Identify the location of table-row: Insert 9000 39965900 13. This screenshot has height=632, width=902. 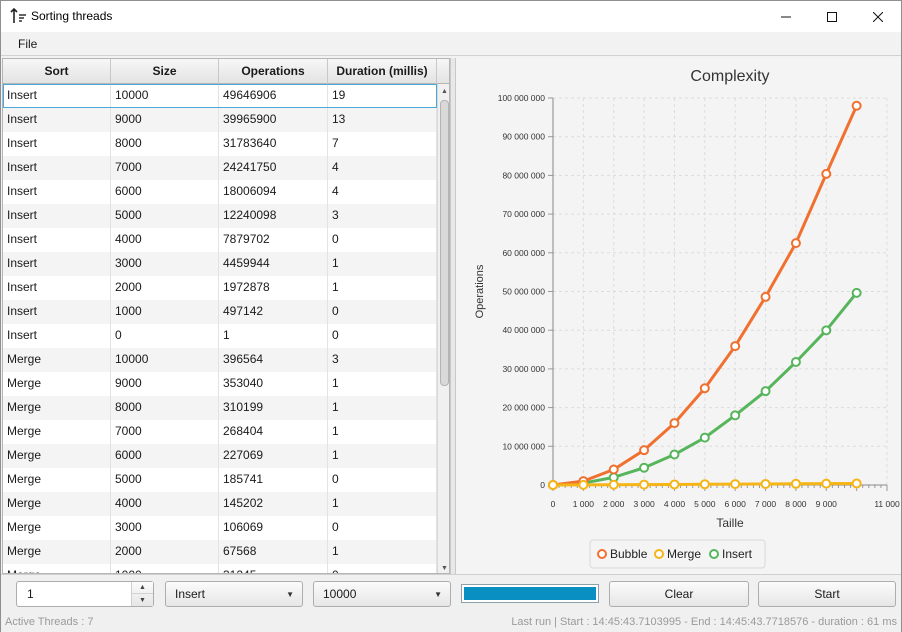
(220, 120).